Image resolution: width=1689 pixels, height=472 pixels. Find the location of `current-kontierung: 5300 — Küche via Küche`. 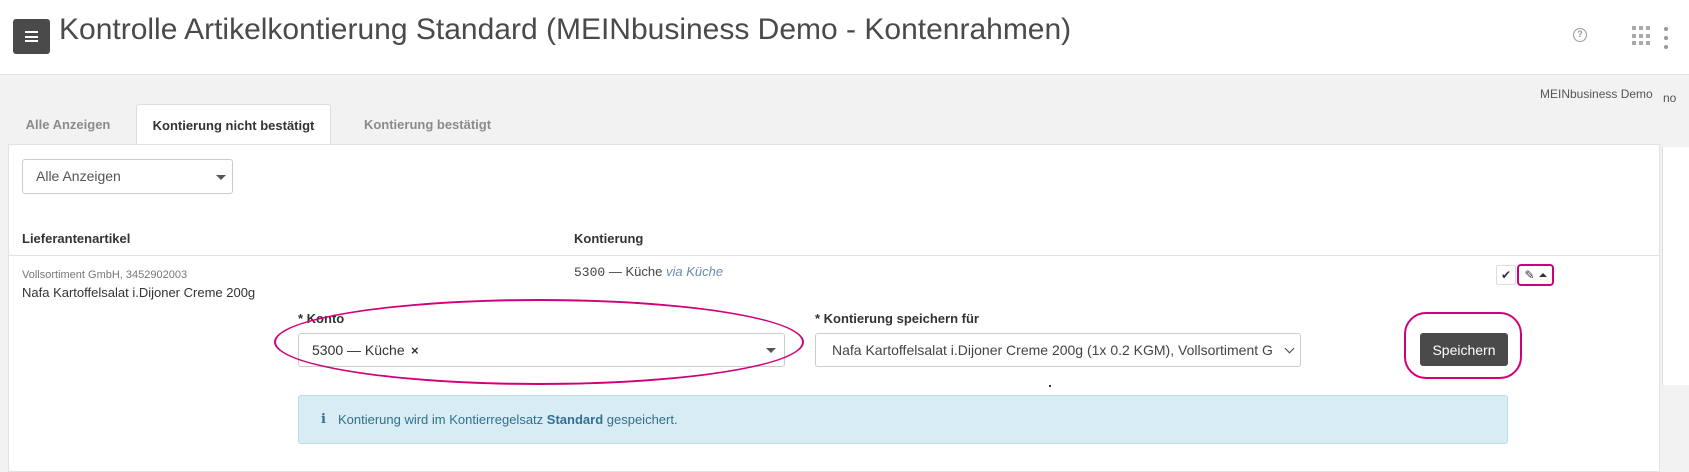

current-kontierung: 5300 — Küche via Küche is located at coordinates (648, 272).